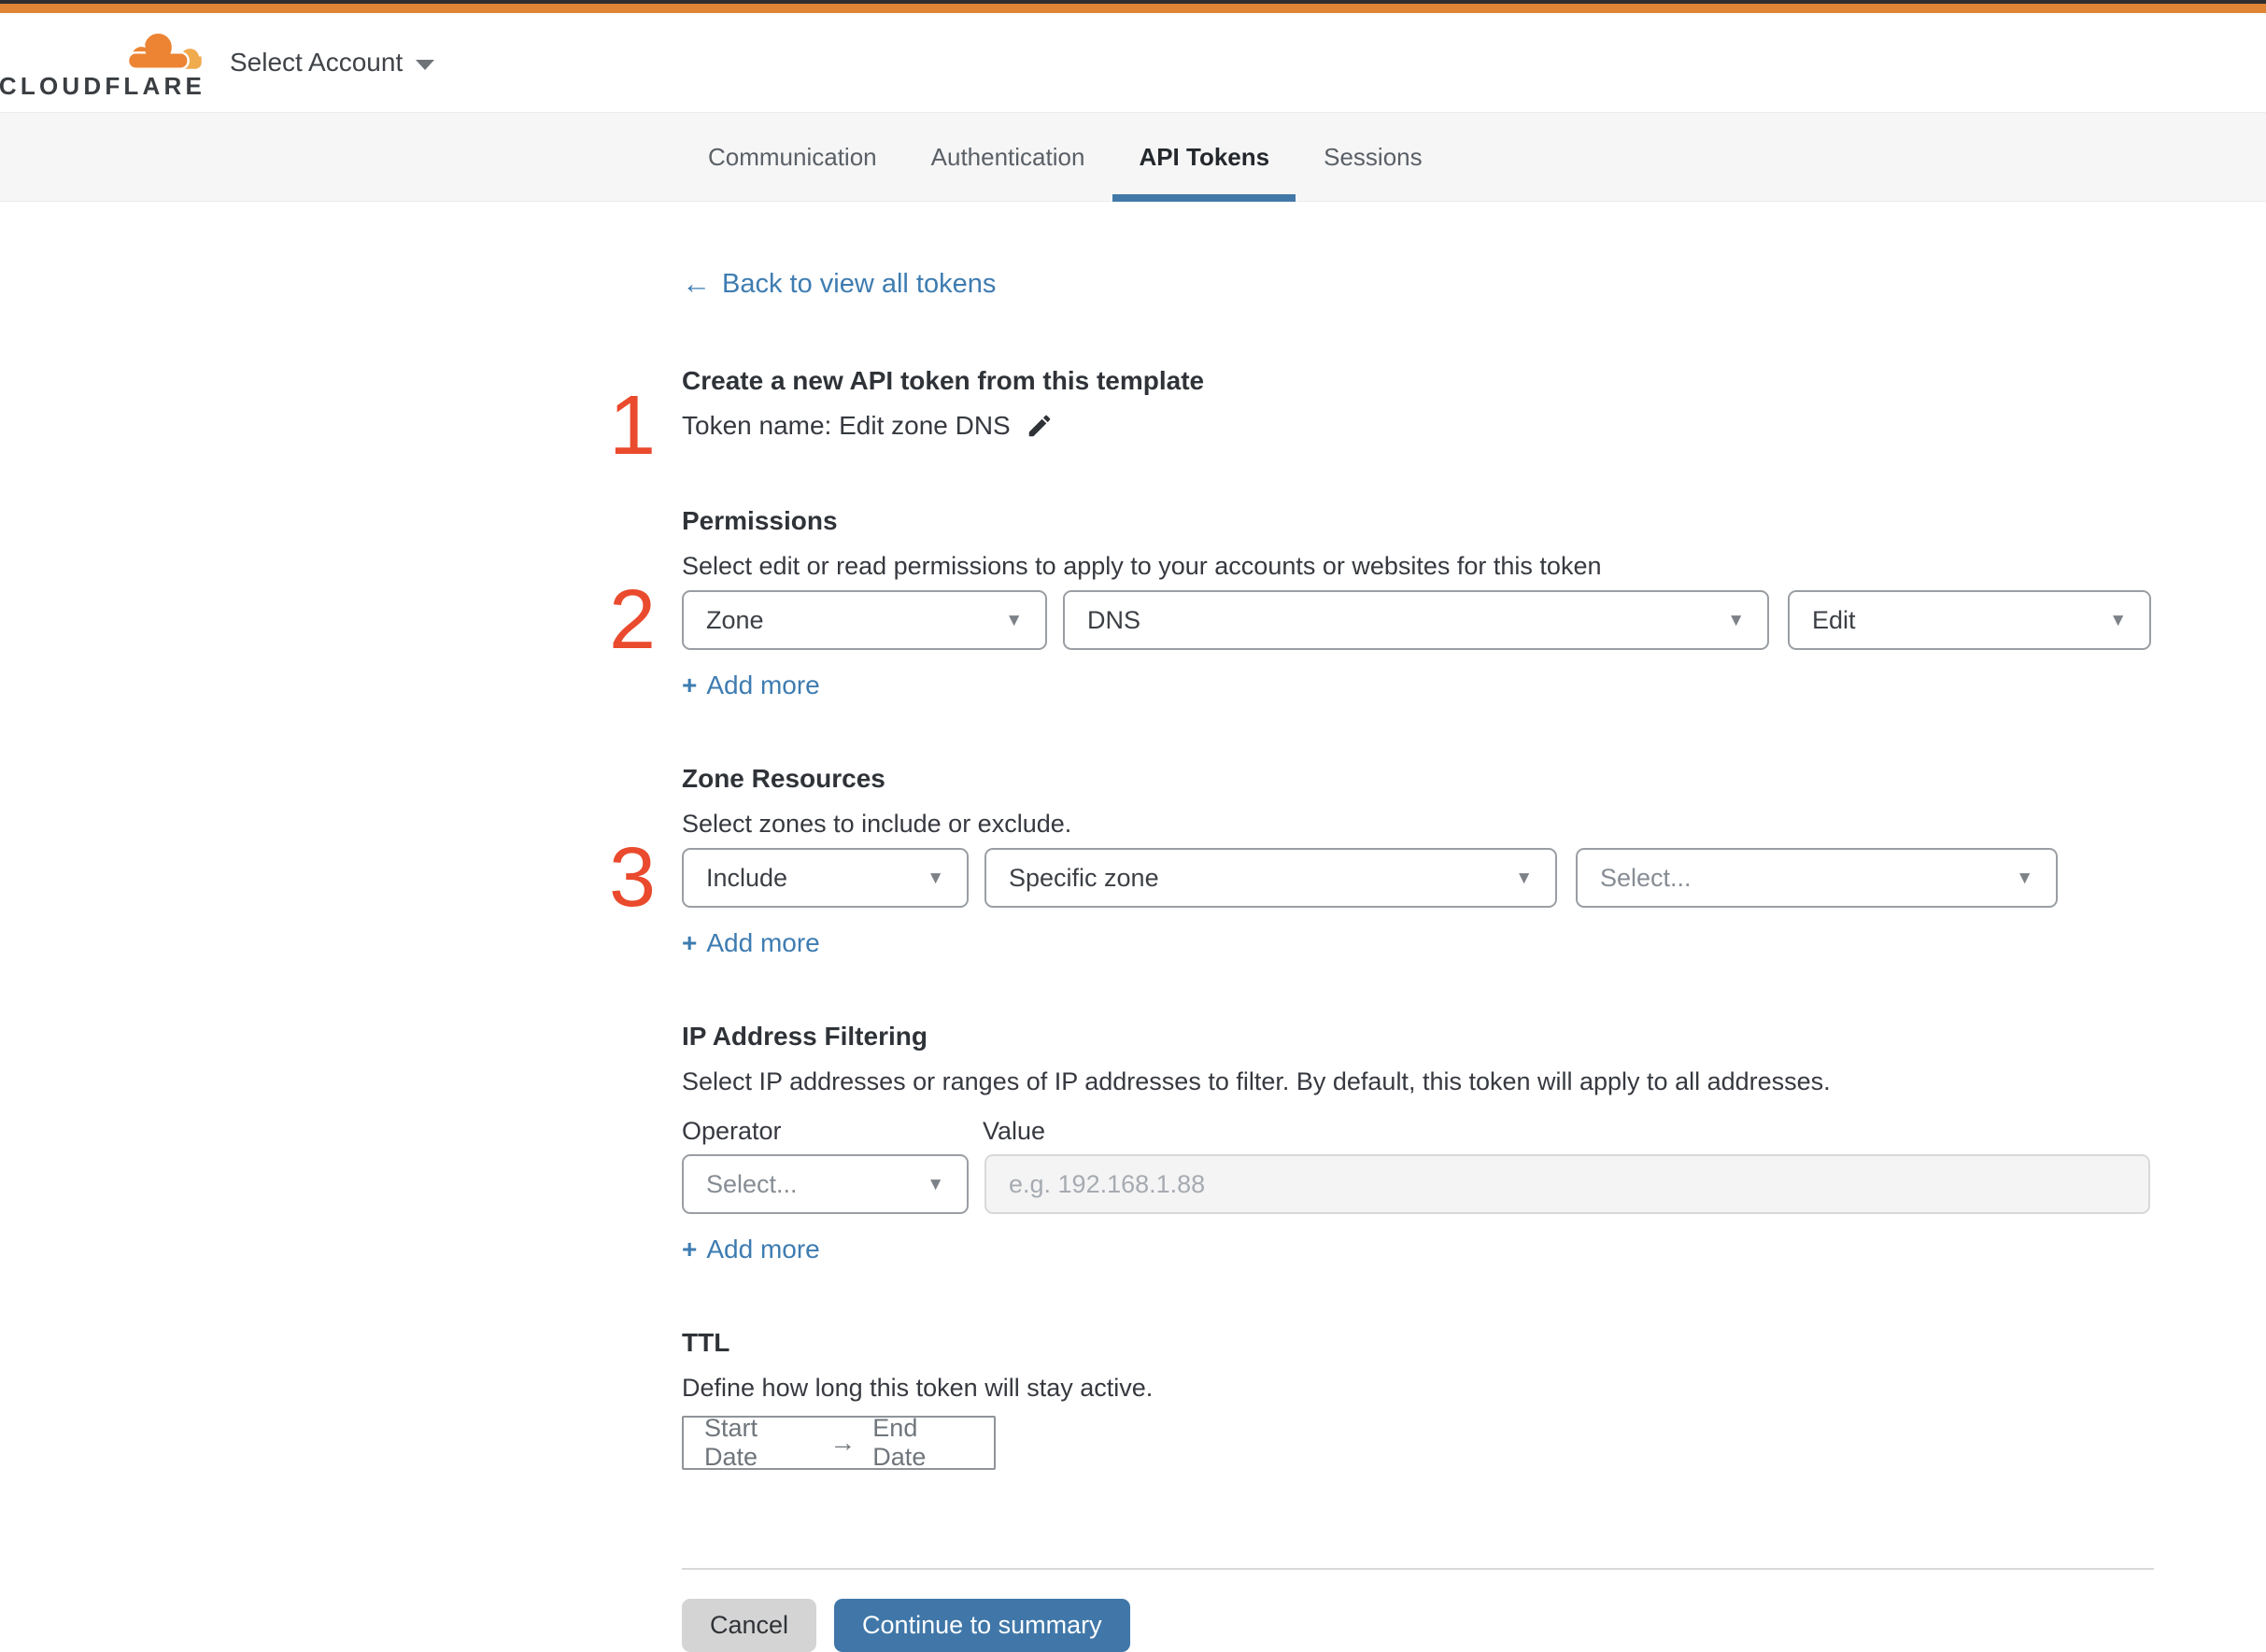 Image resolution: width=2266 pixels, height=1652 pixels. Describe the element at coordinates (1417, 1625) in the screenshot. I see `footer-actions: Cancel Continue to summary` at that location.